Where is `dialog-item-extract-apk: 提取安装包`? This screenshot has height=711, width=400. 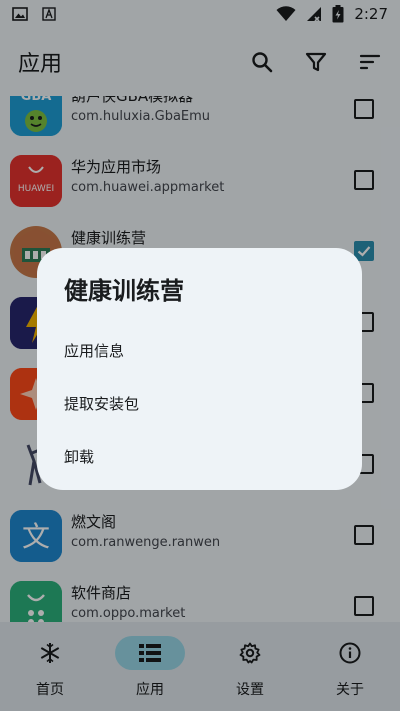
dialog-item-extract-apk: 提取安装包 is located at coordinates (101, 403).